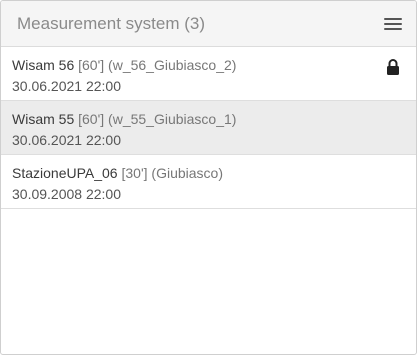 The width and height of the screenshot is (417, 355). I want to click on item-title: Wisam 56 [60'] (w_56_Giubiasco_2), so click(208, 65).